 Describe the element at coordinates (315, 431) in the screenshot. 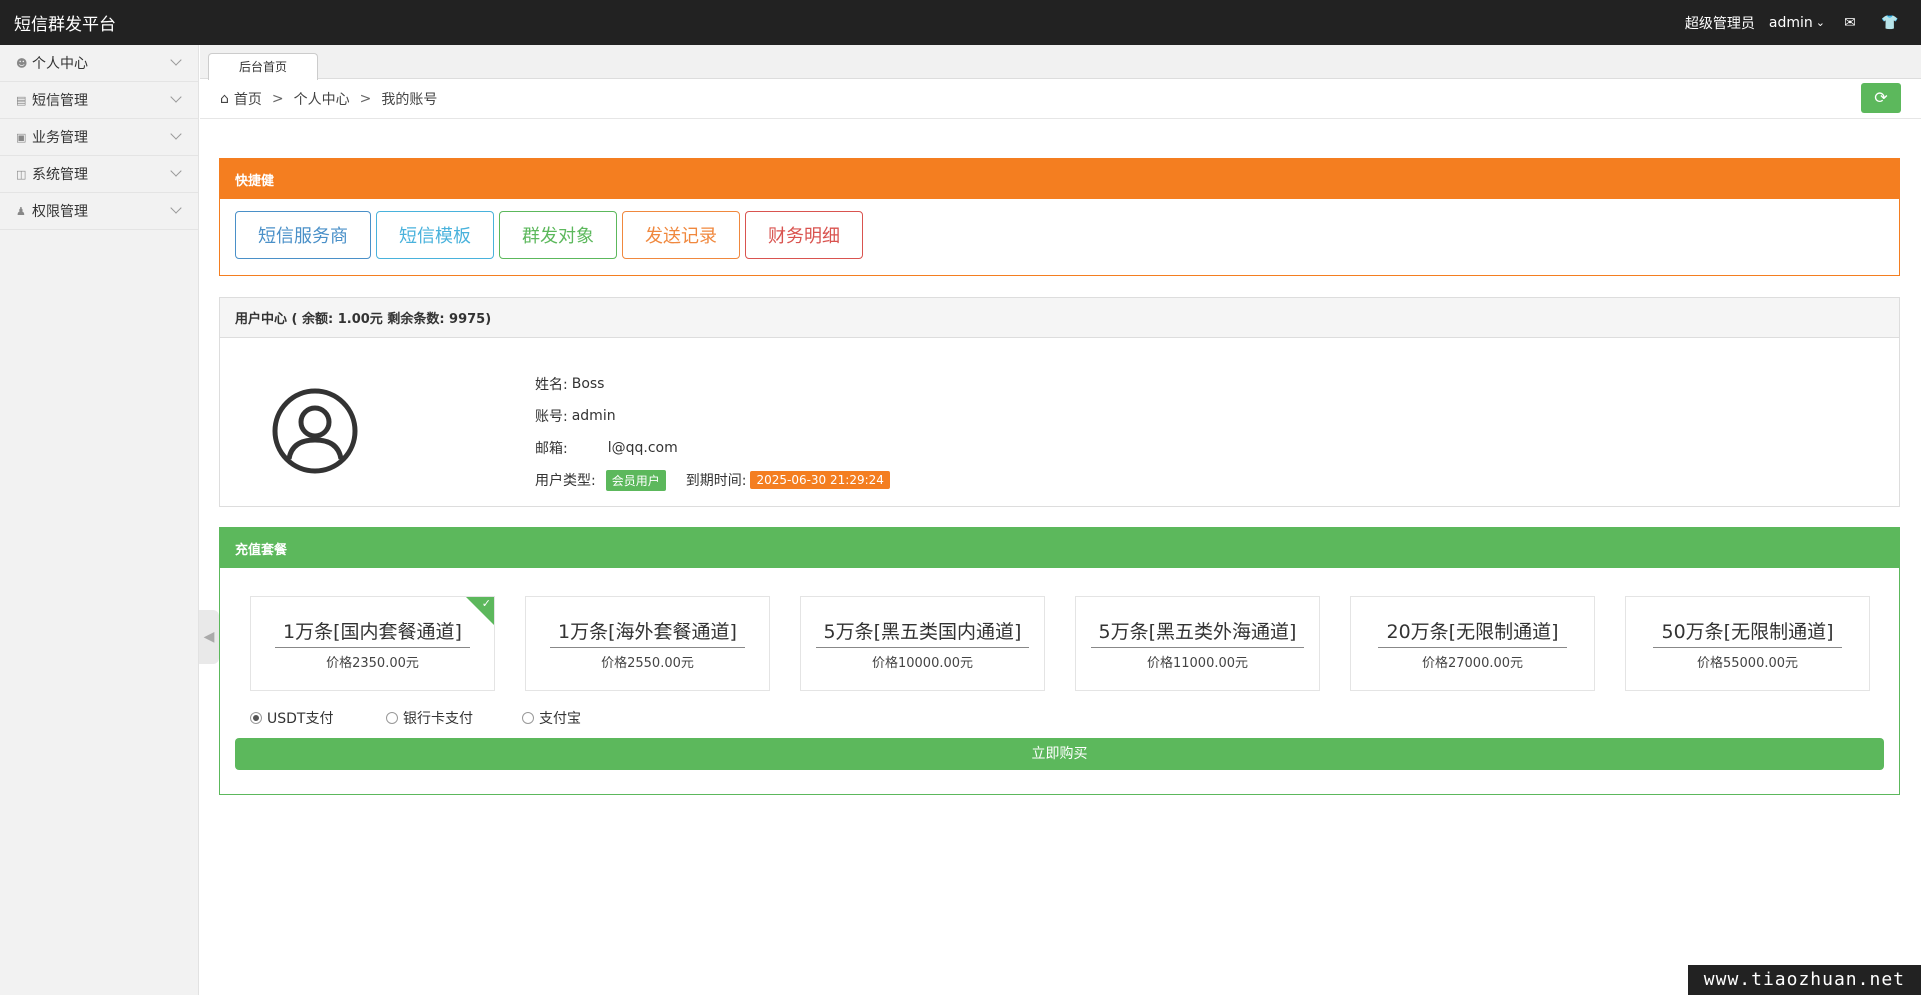

I see `avatar-icon` at that location.